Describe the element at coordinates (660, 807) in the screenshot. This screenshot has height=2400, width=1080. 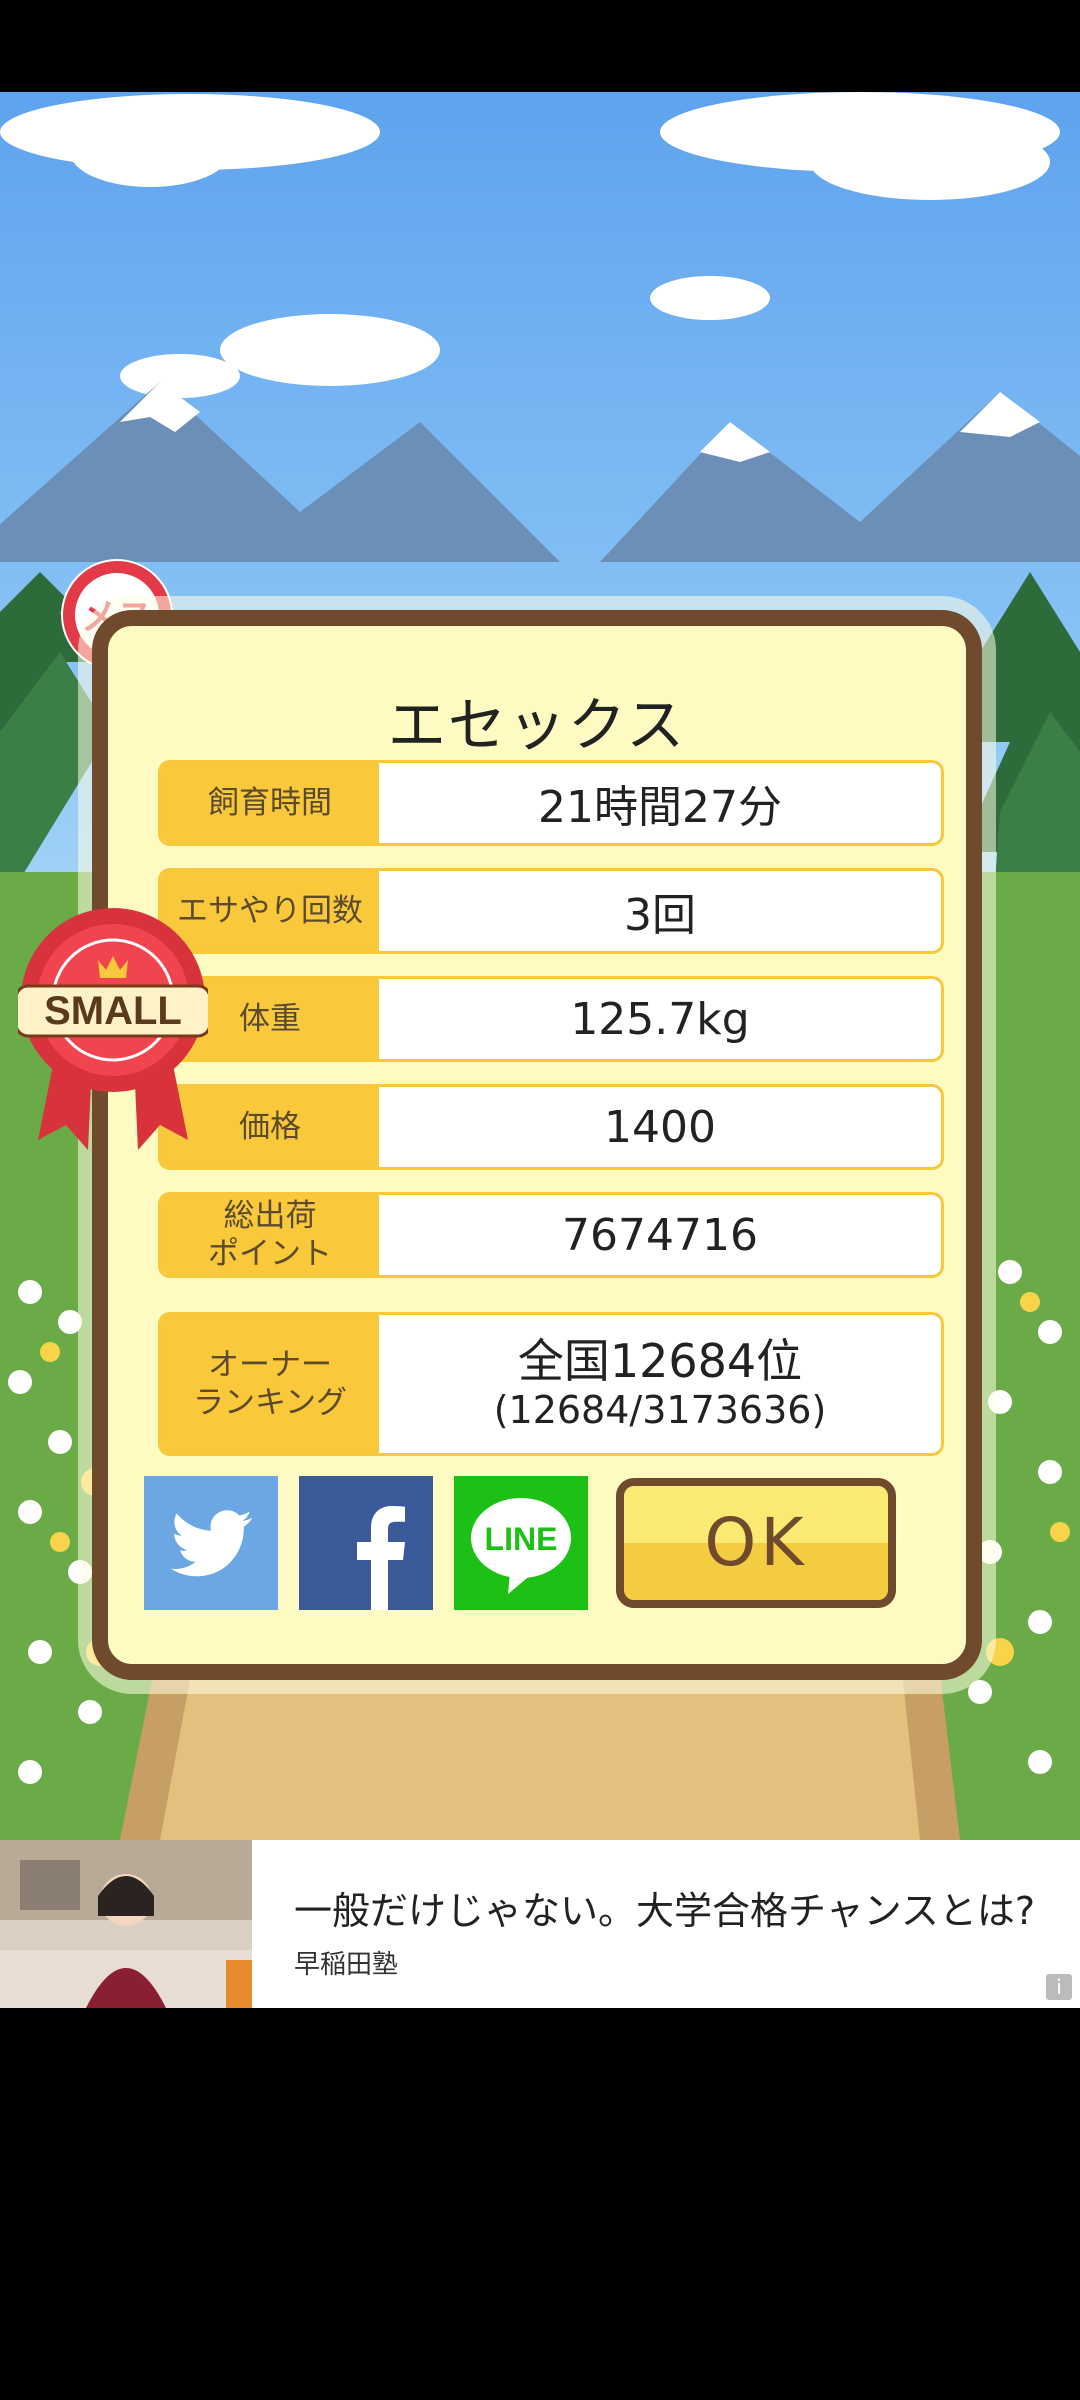
I see `stat-value: 21時間27分` at that location.